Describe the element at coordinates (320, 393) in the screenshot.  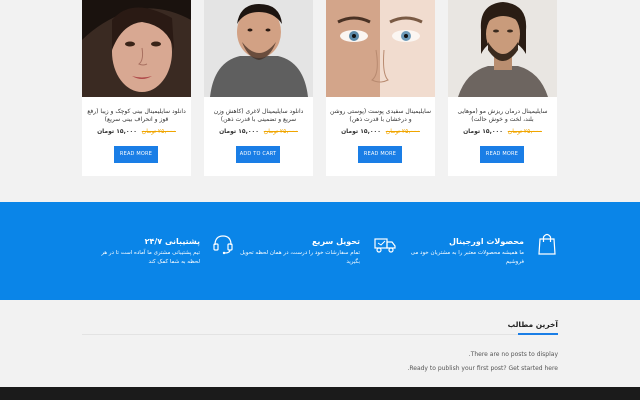
I see `footer` at that location.